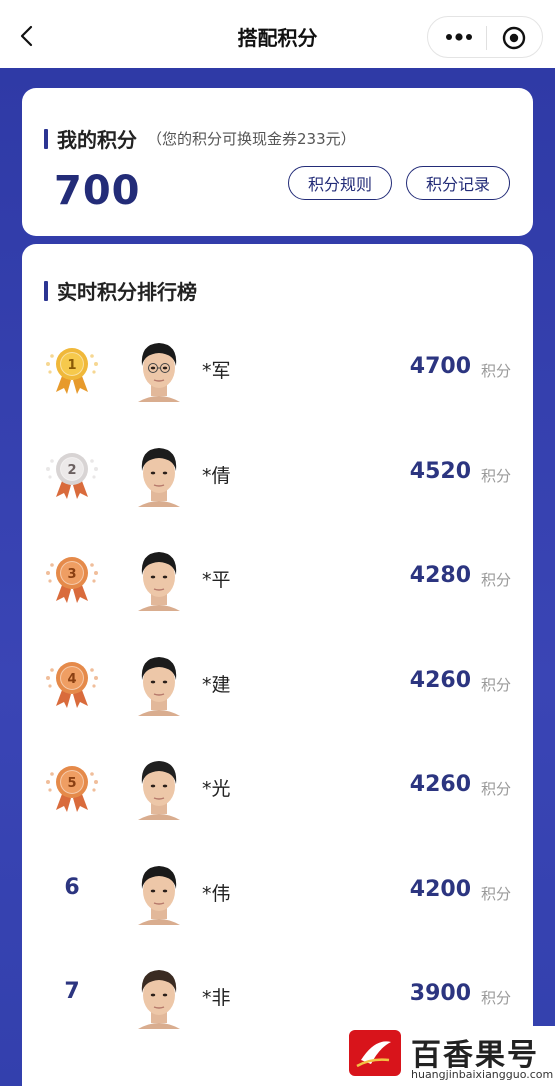 Image resolution: width=555 pixels, height=1086 pixels. Describe the element at coordinates (440, 366) in the screenshot. I see `user-score: 4700` at that location.